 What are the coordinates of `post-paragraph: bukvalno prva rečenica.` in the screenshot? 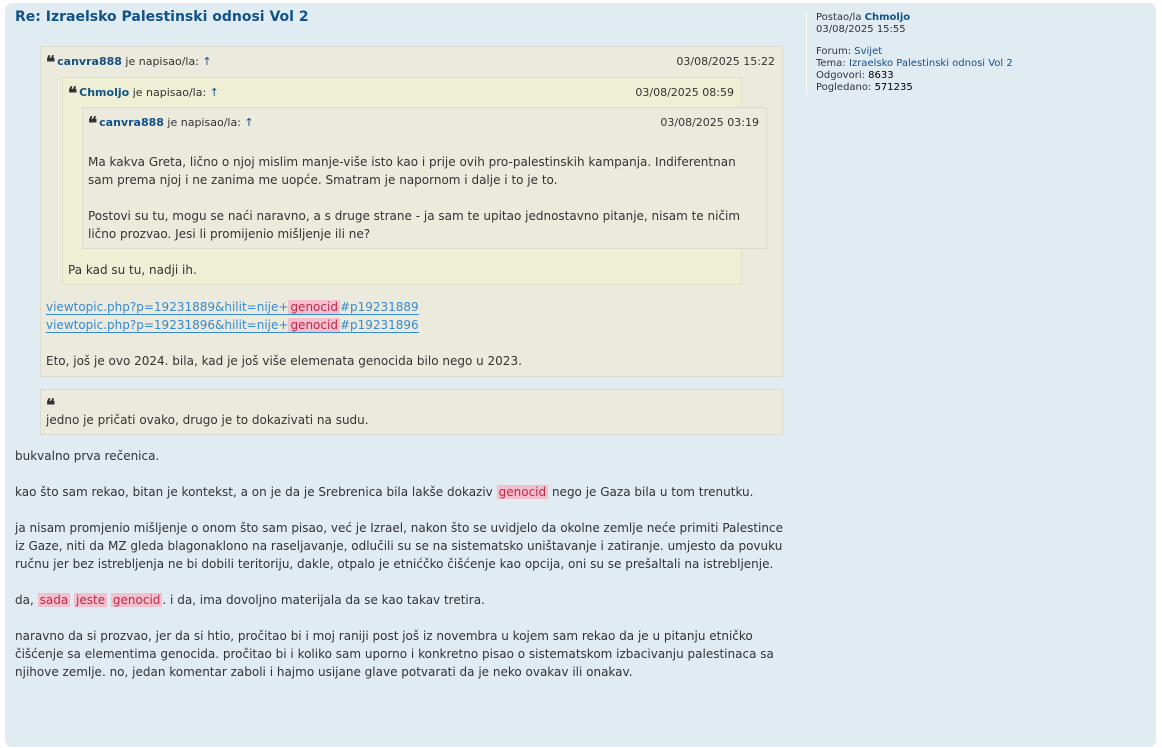 It's located at (87, 456).